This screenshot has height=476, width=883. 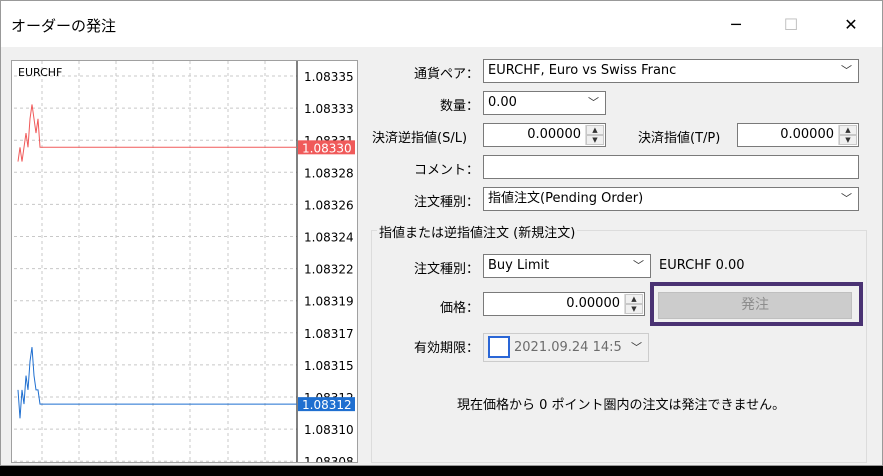 What do you see at coordinates (446, 202) in the screenshot?
I see `order-type-label: 注文種別：` at bounding box center [446, 202].